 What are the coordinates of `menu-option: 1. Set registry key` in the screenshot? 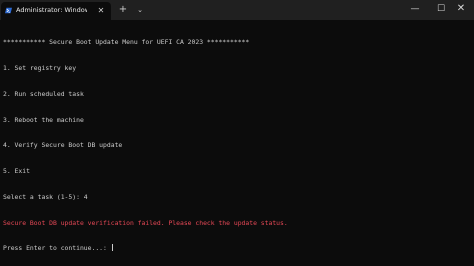 It's located at (40, 67).